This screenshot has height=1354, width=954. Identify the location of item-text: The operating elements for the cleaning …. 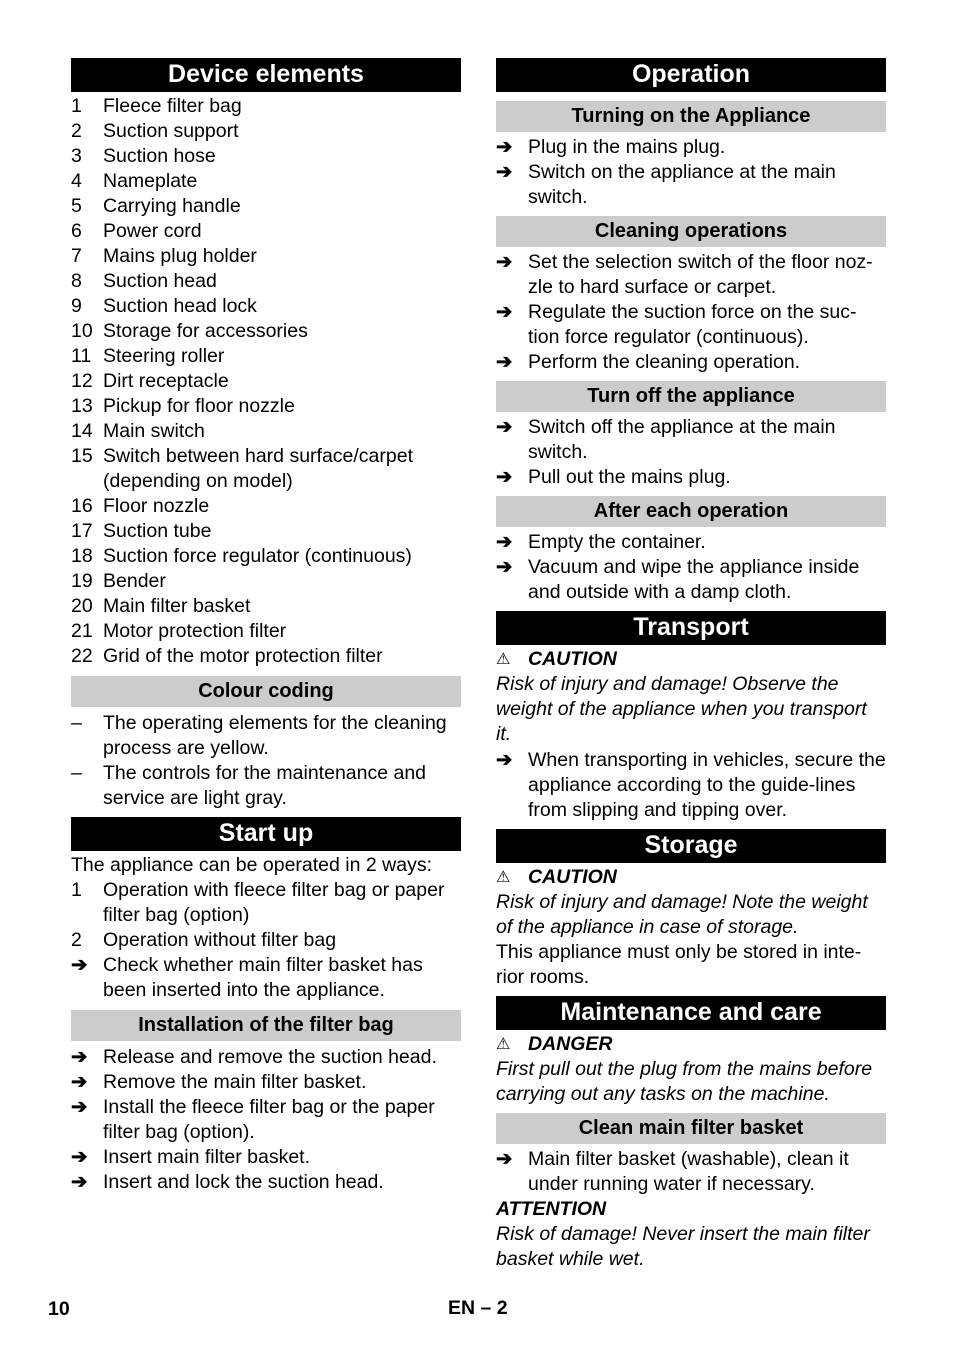
(275, 735).